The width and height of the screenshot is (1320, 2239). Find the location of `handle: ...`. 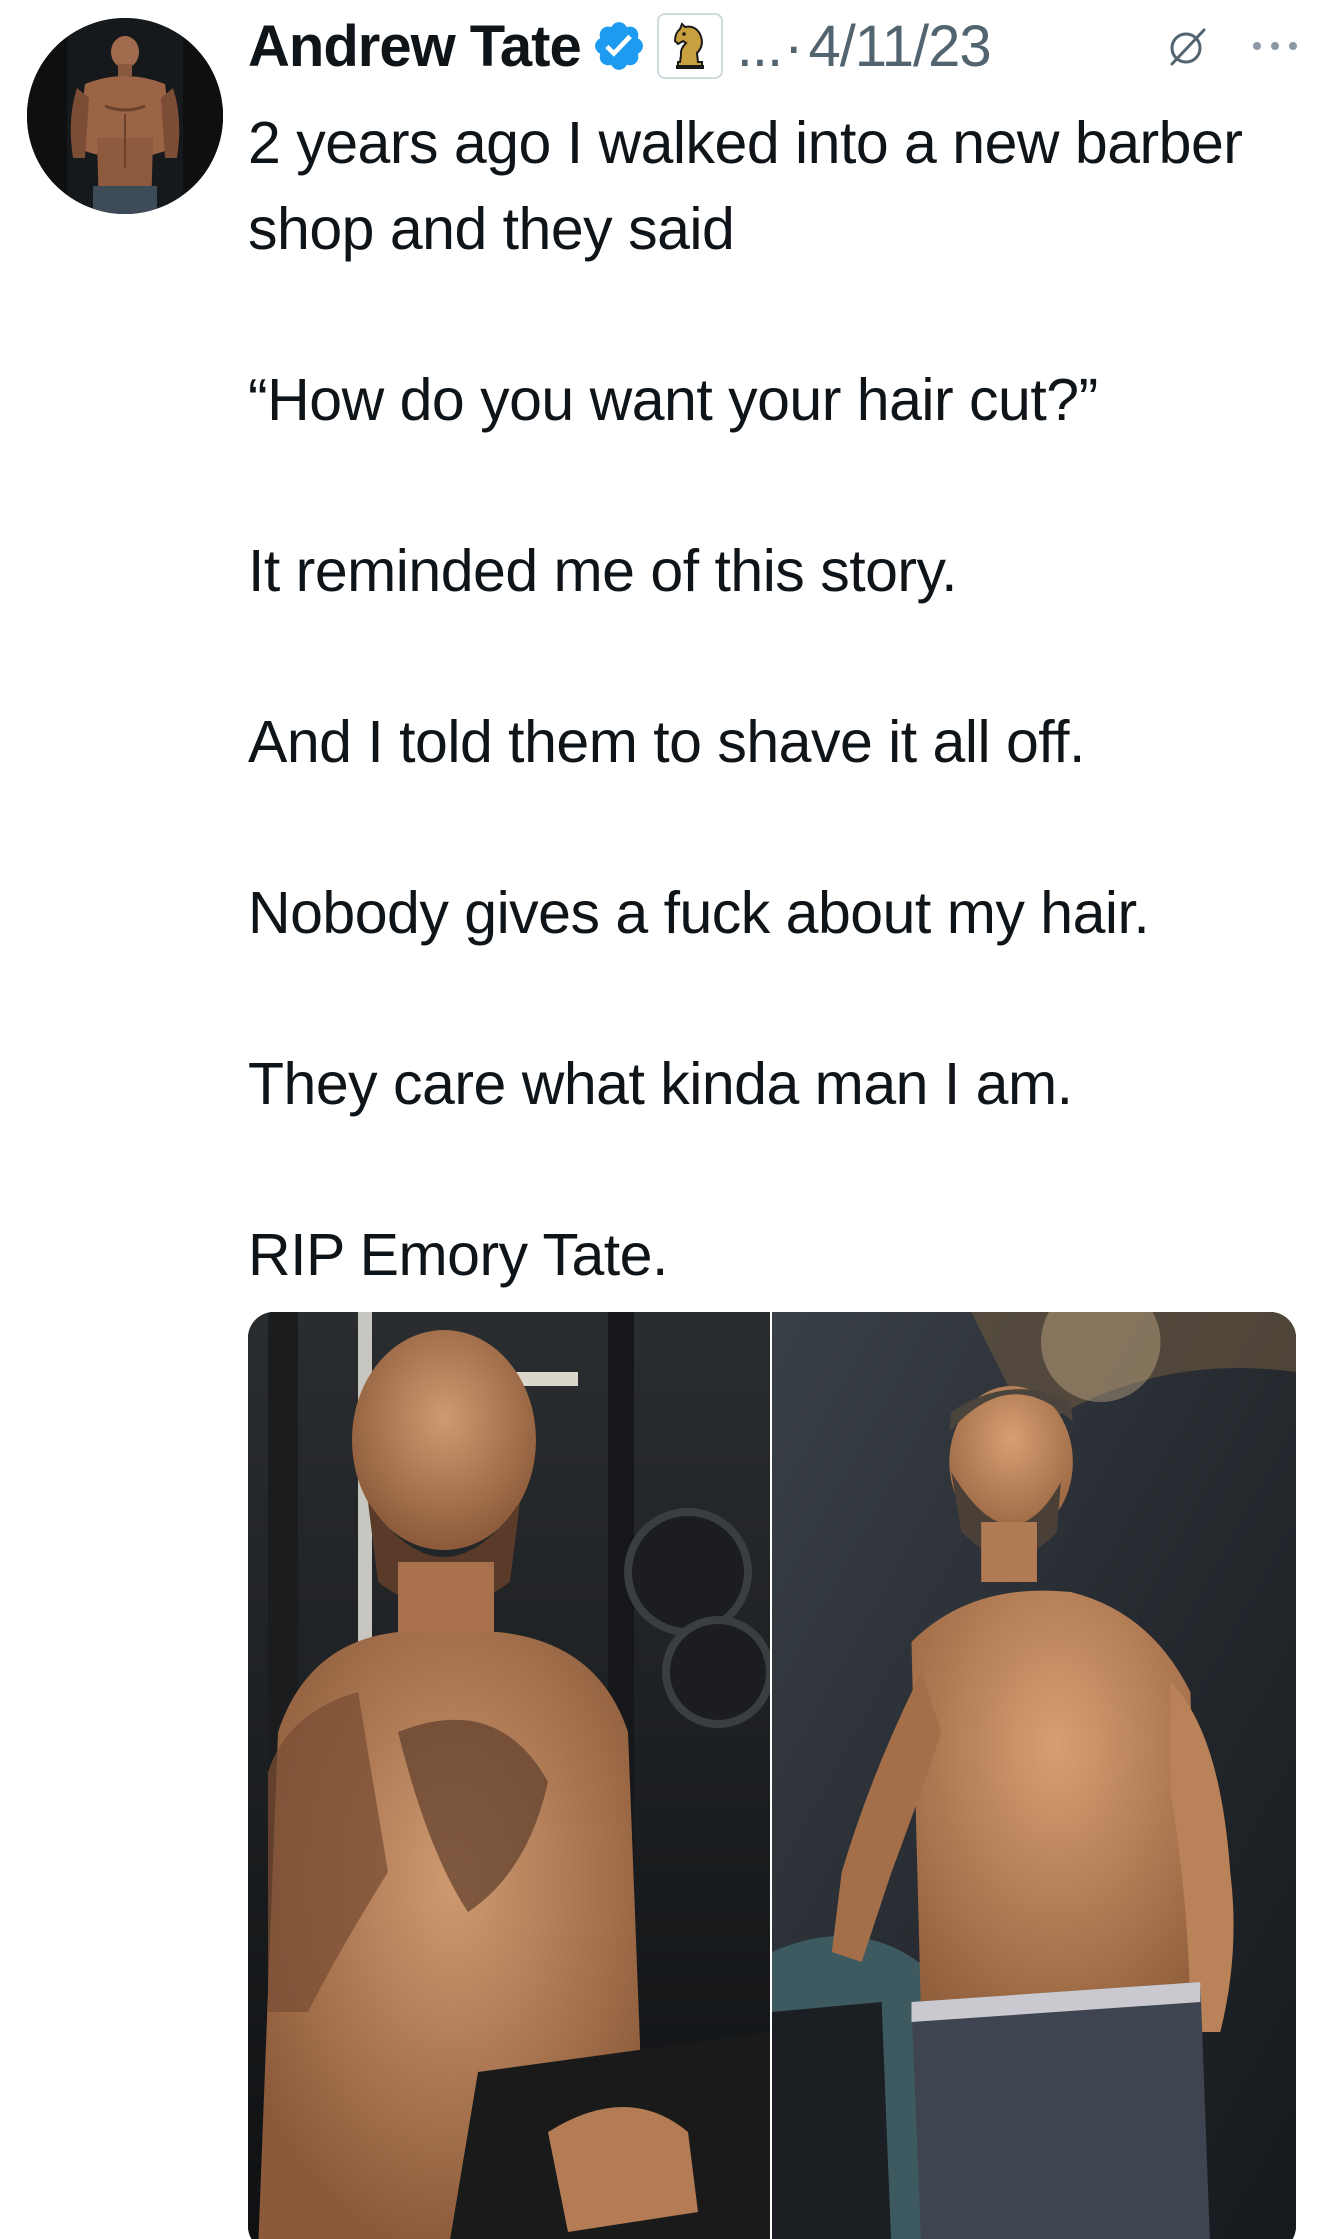

handle: ... is located at coordinates (760, 46).